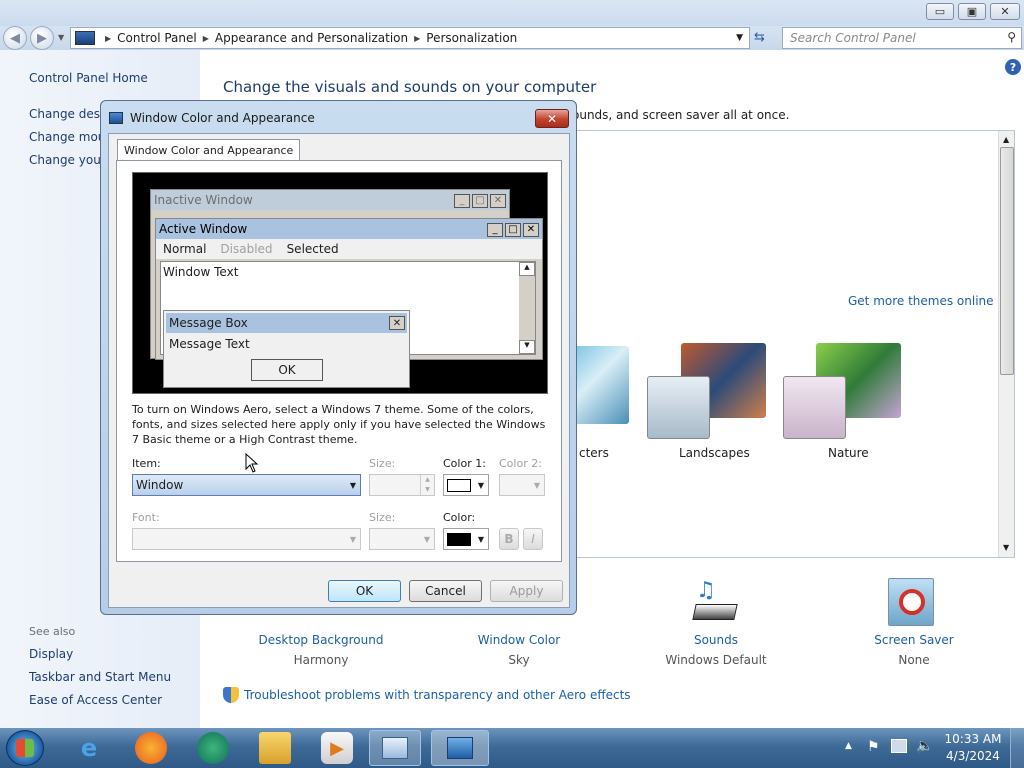  What do you see at coordinates (286, 349) in the screenshot?
I see `message-box-preview: Message Box ✕ Message Text OK` at bounding box center [286, 349].